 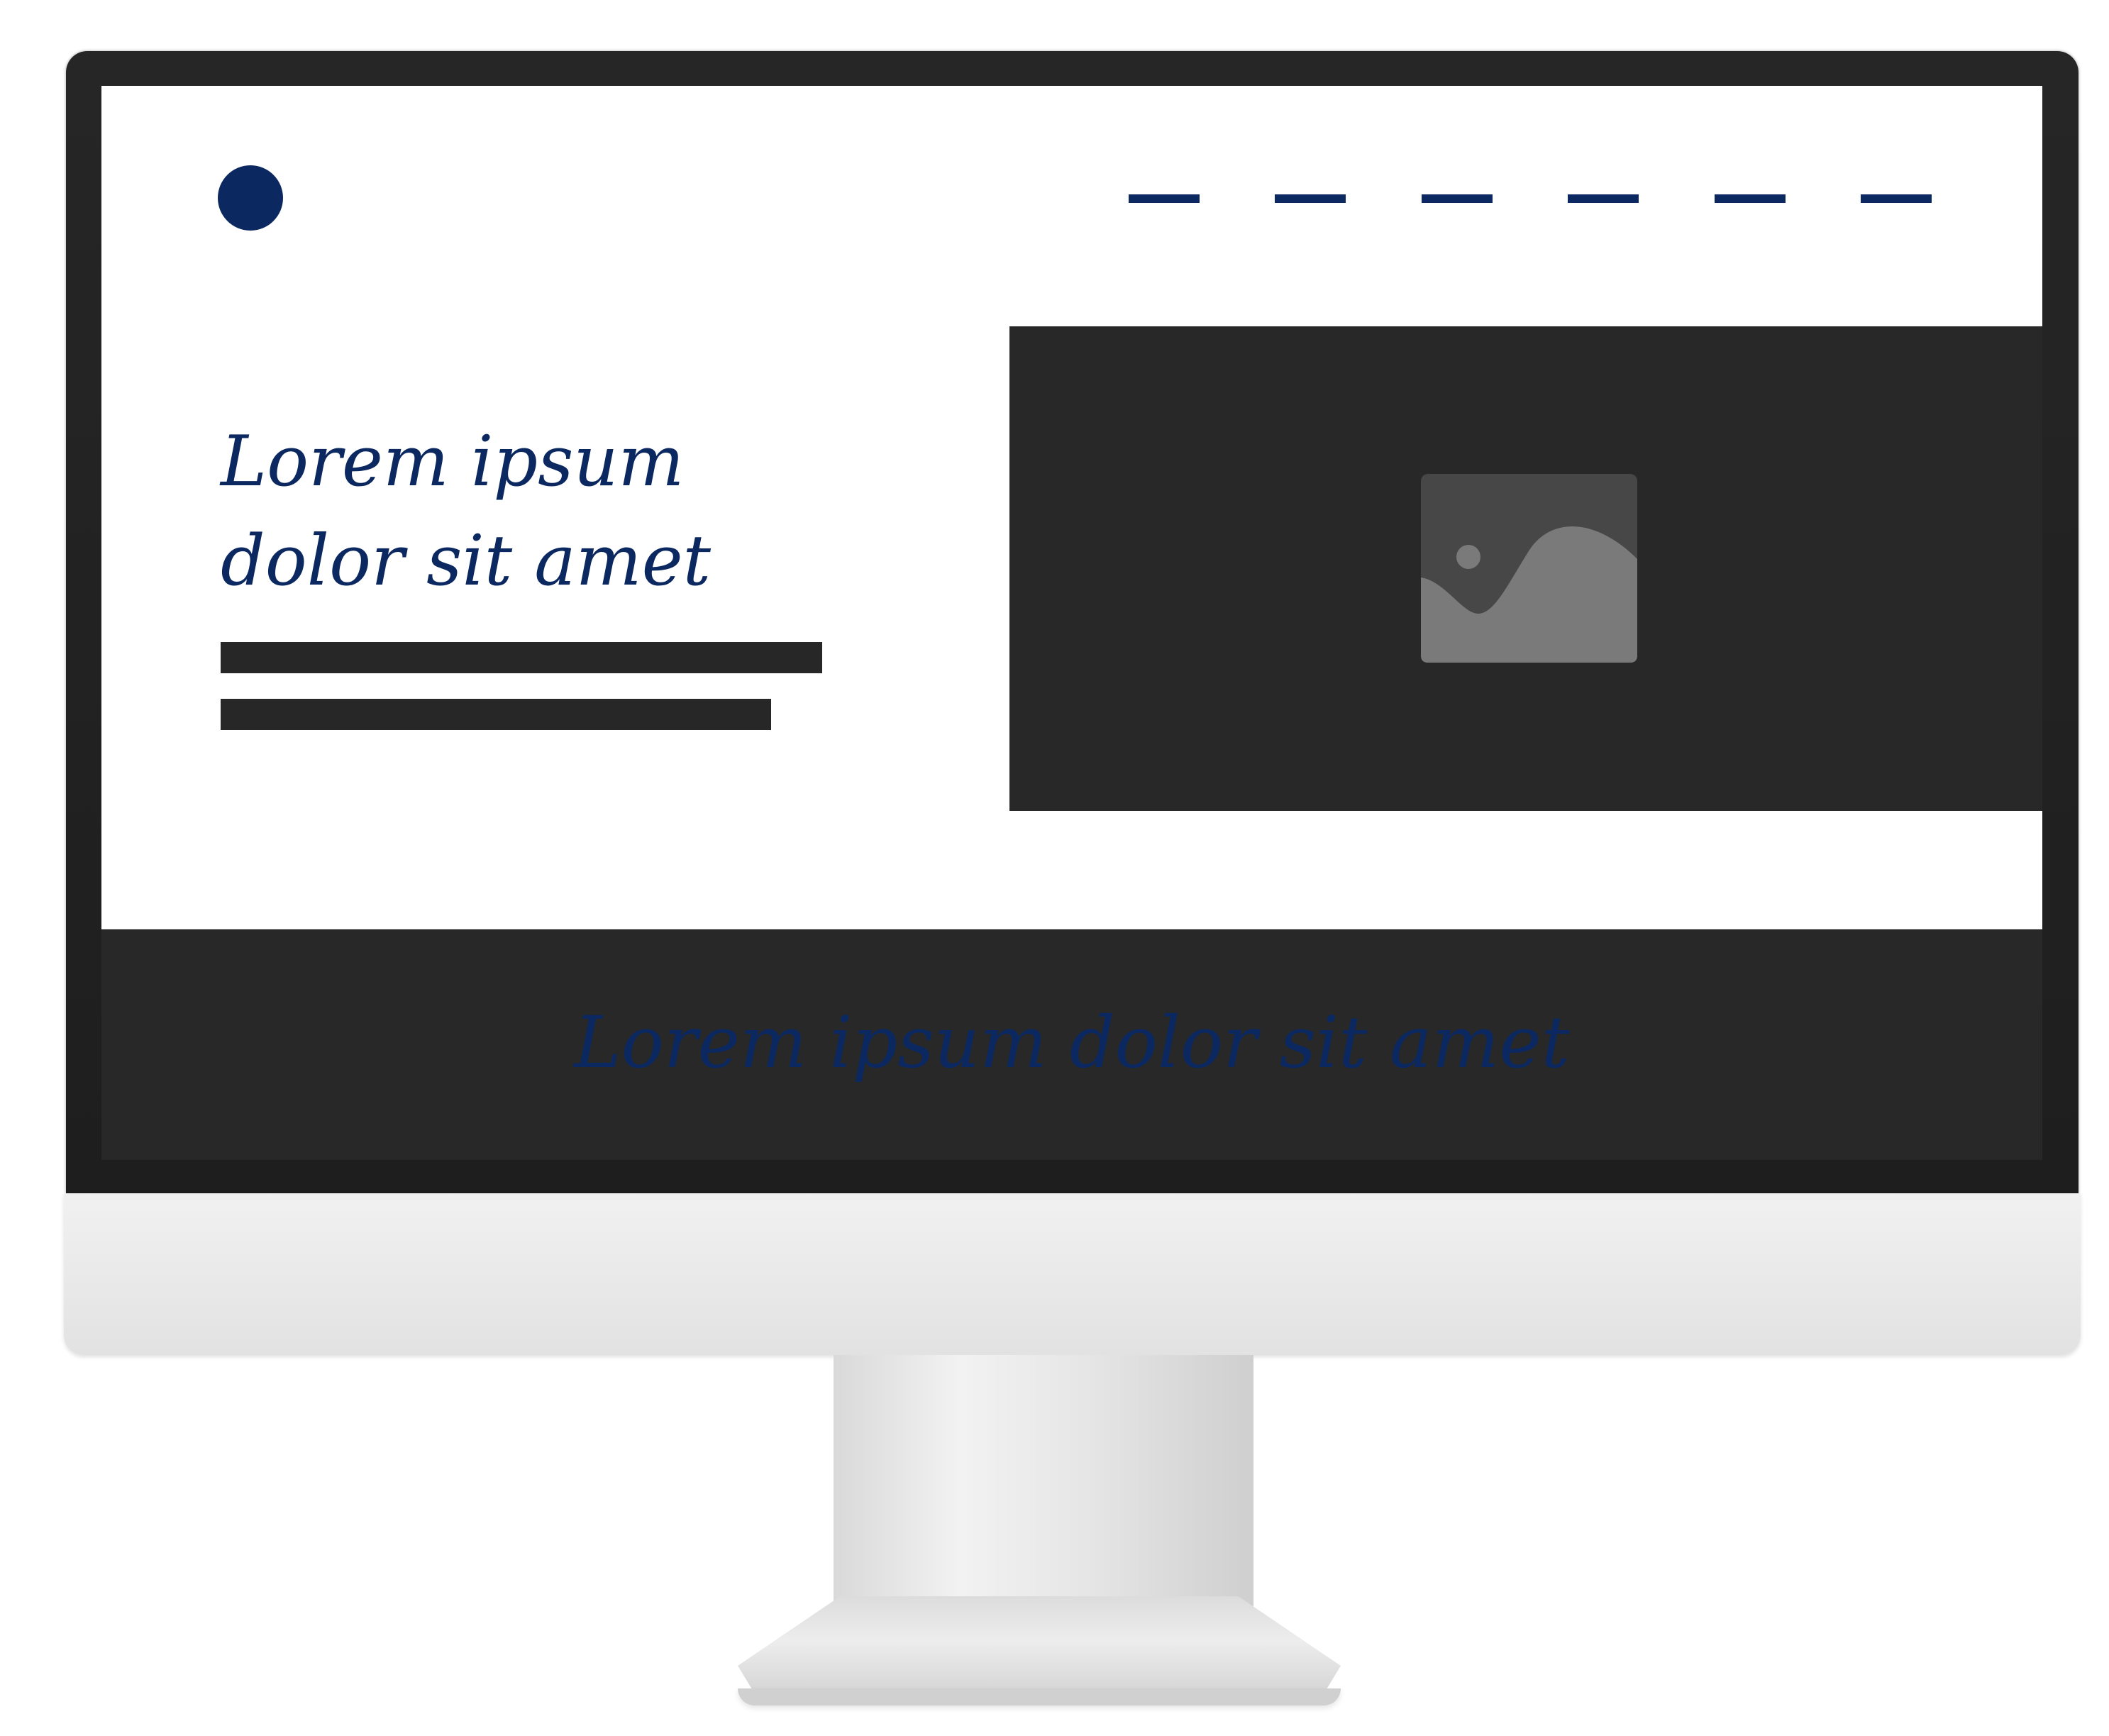 What do you see at coordinates (1529, 568) in the screenshot?
I see `image-placeholder-icon` at bounding box center [1529, 568].